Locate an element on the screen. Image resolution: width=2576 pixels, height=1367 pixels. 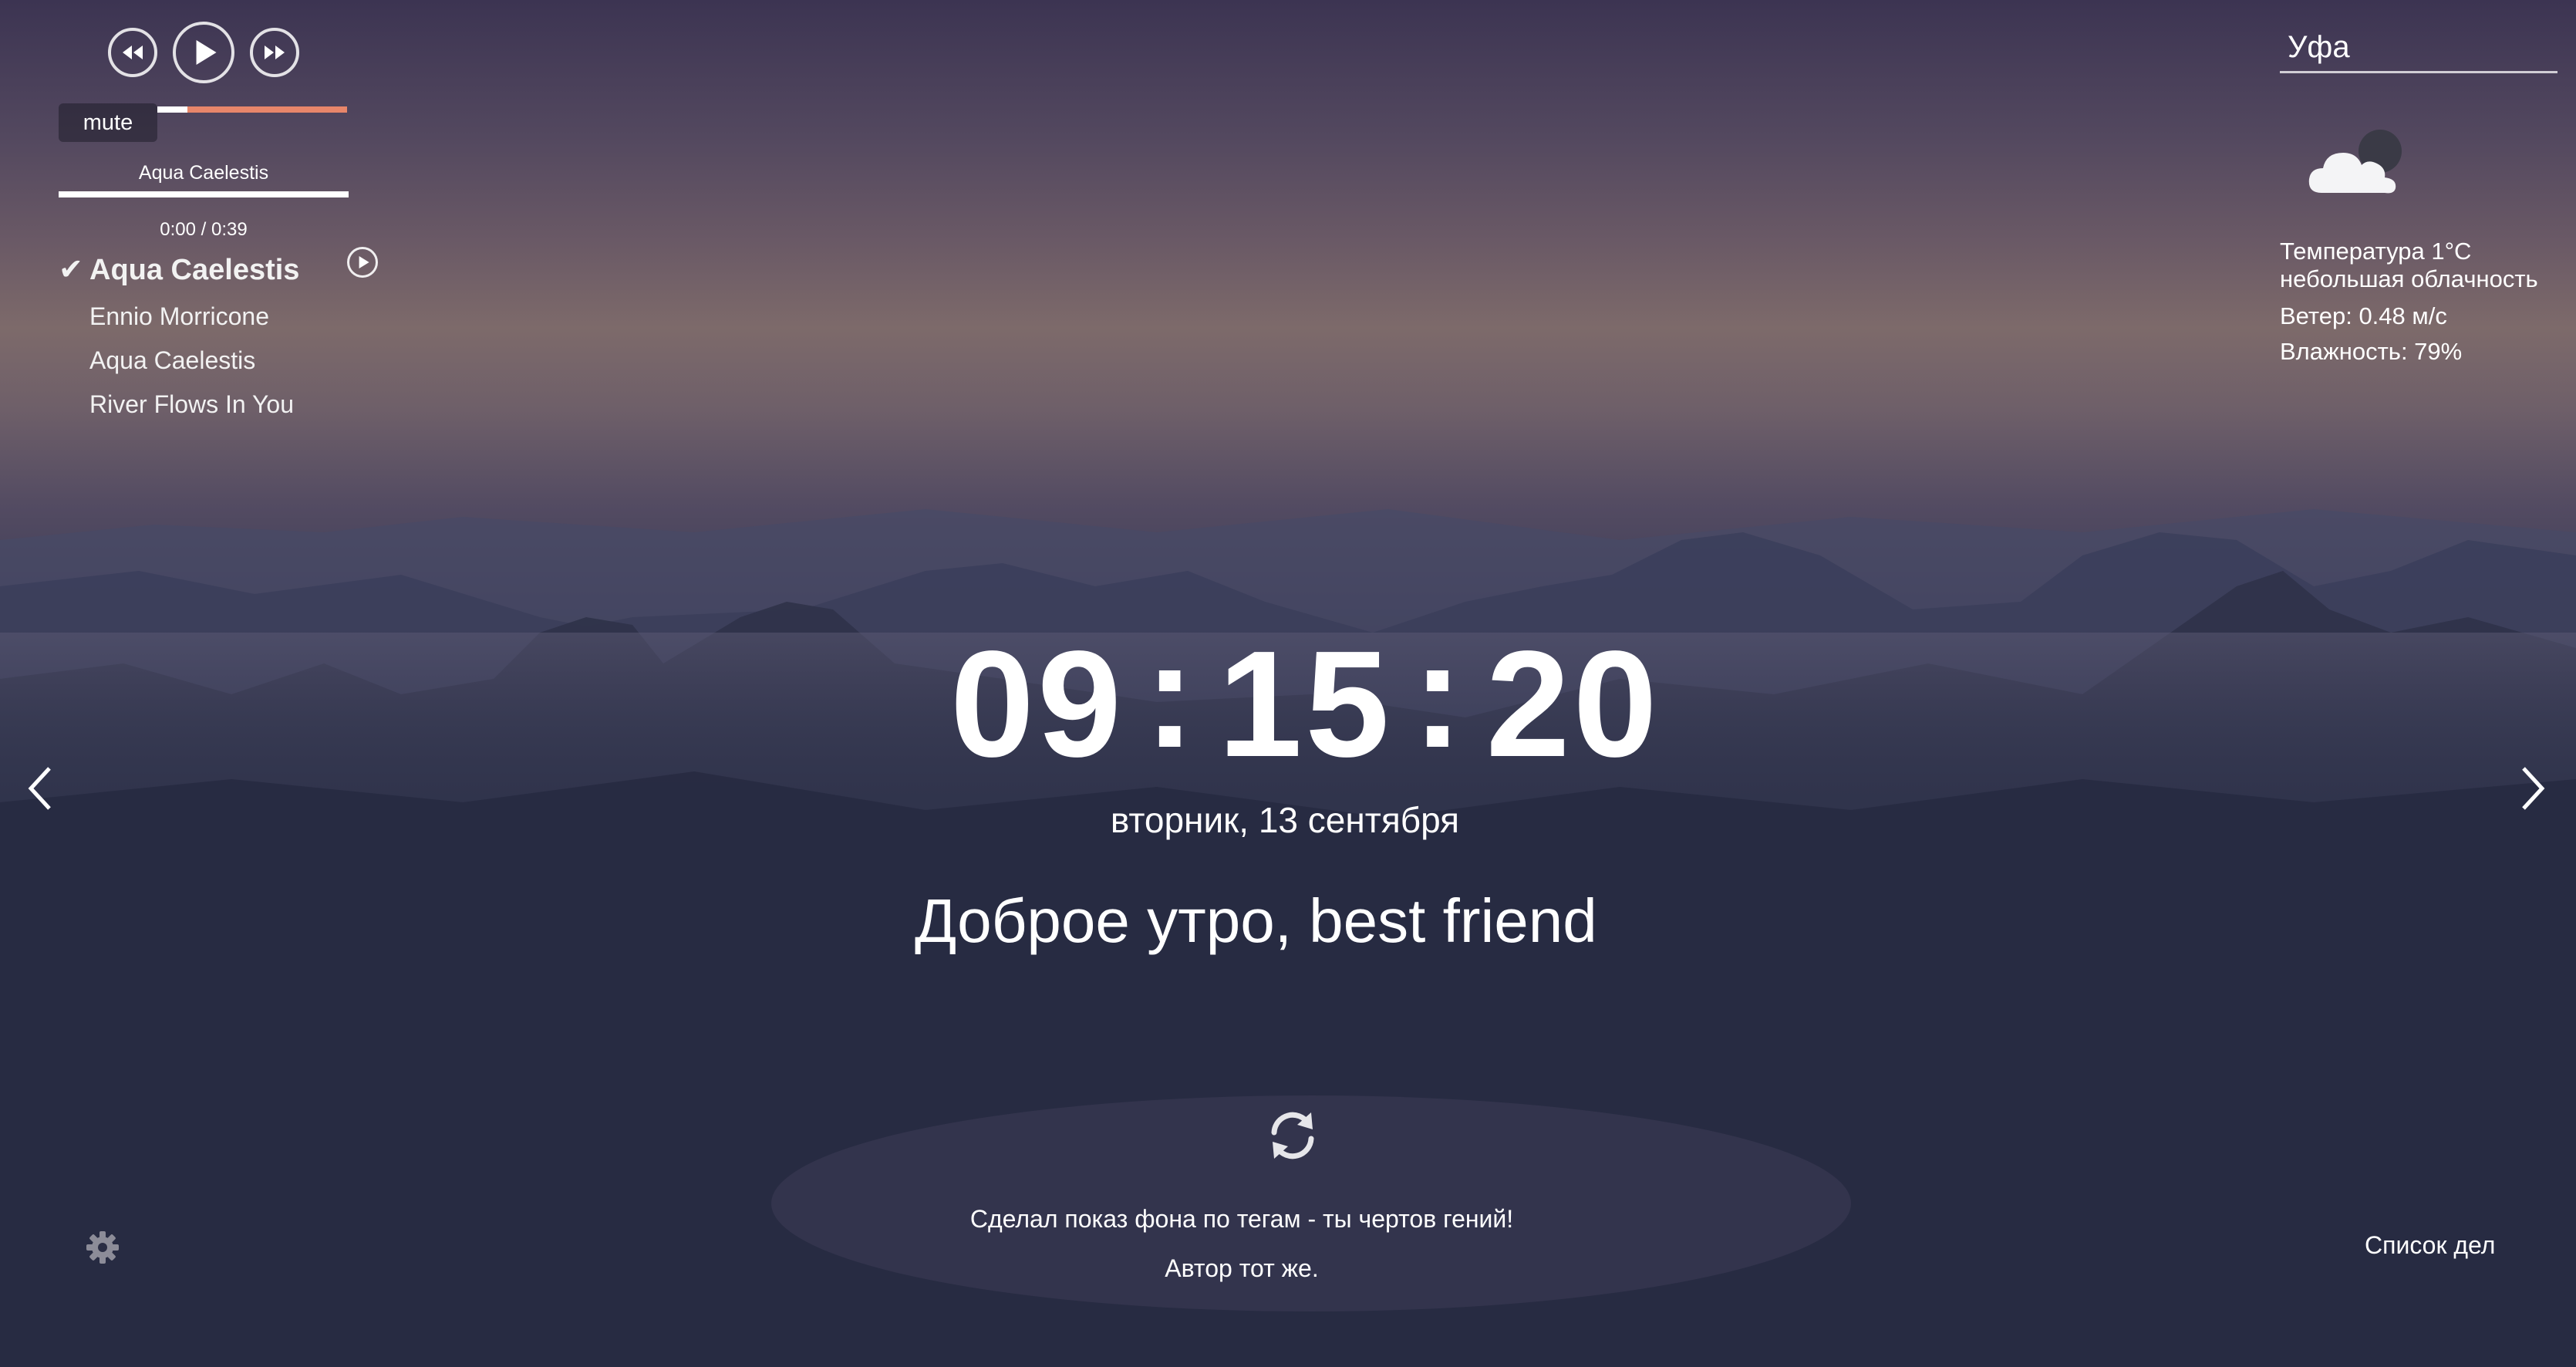
fast-forward-button is located at coordinates (274, 52).